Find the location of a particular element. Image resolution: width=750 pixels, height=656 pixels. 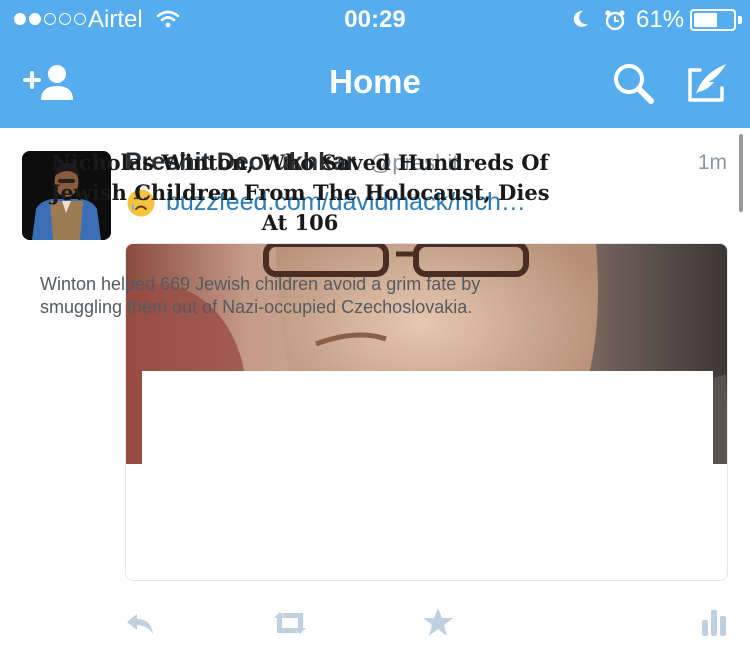

retweet-icon is located at coordinates (290, 623).